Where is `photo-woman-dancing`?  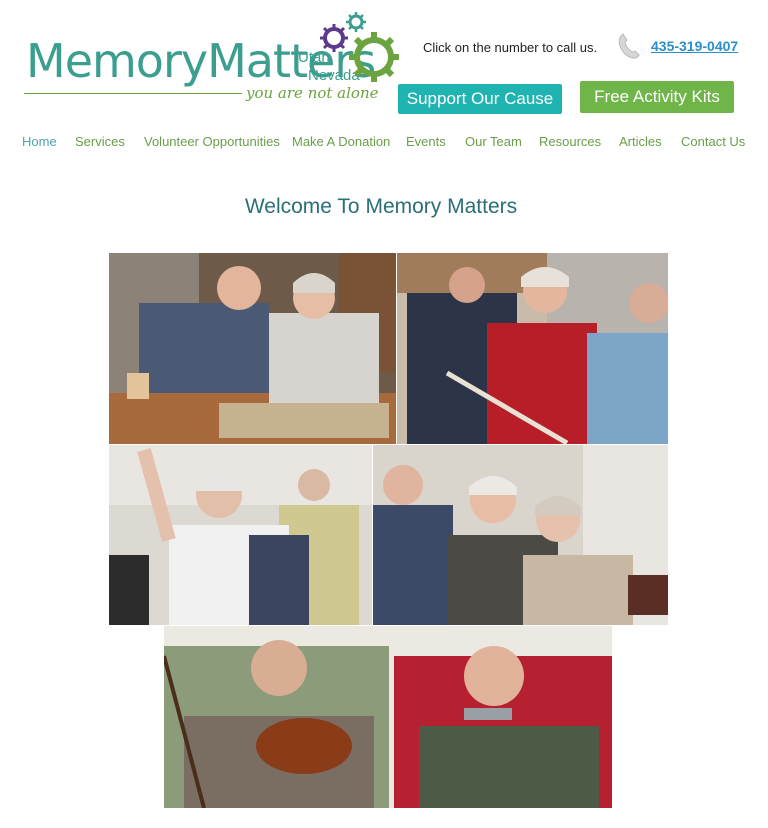 photo-woman-dancing is located at coordinates (240, 535).